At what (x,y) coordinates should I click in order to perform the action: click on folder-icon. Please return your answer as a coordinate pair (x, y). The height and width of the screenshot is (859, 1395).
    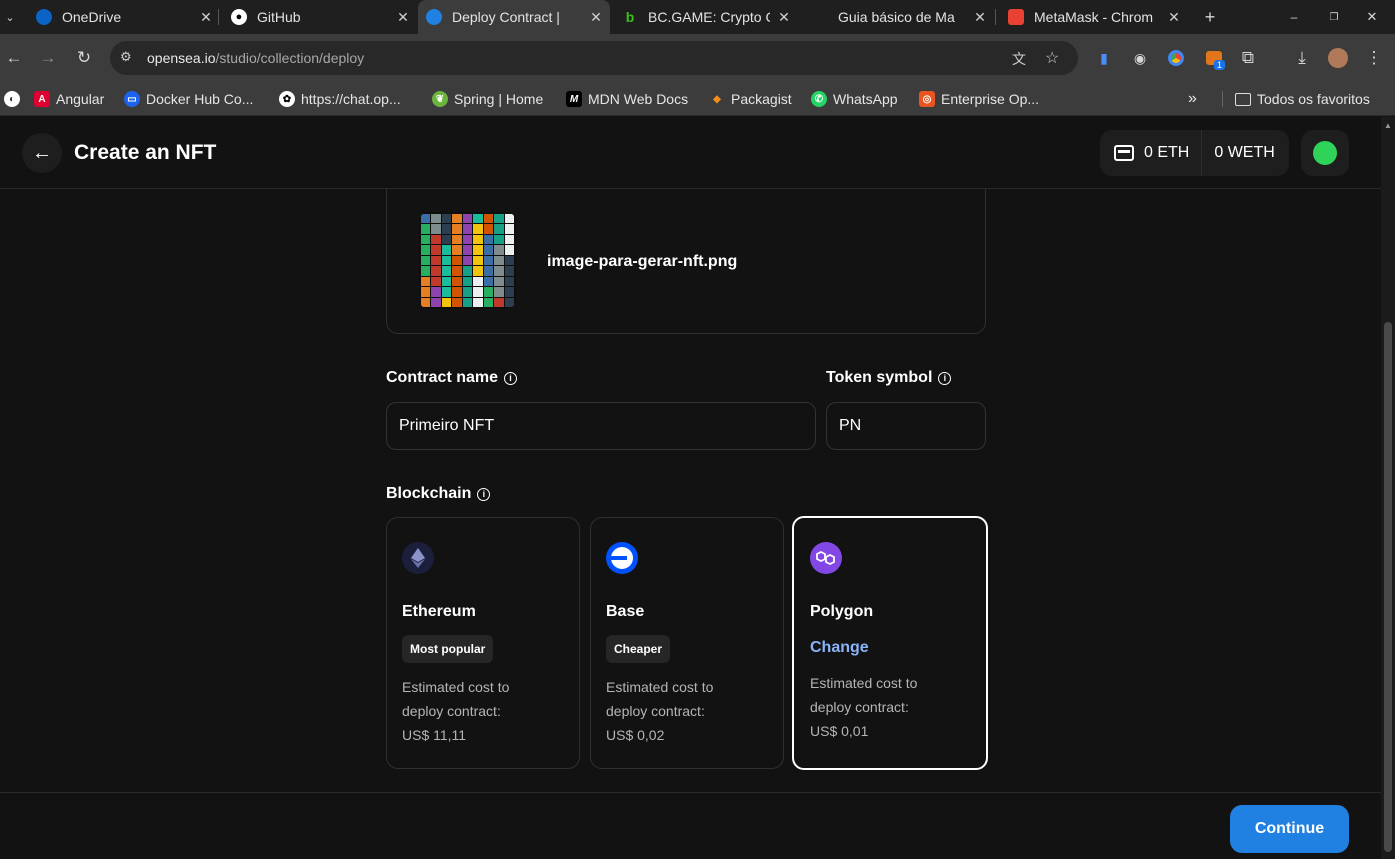
    Looking at the image, I should click on (1243, 99).